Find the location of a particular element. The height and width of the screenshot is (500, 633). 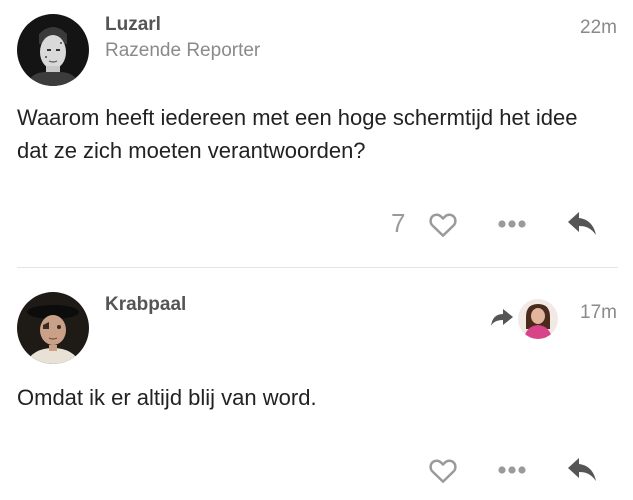

post-actions is located at coordinates (316, 470).